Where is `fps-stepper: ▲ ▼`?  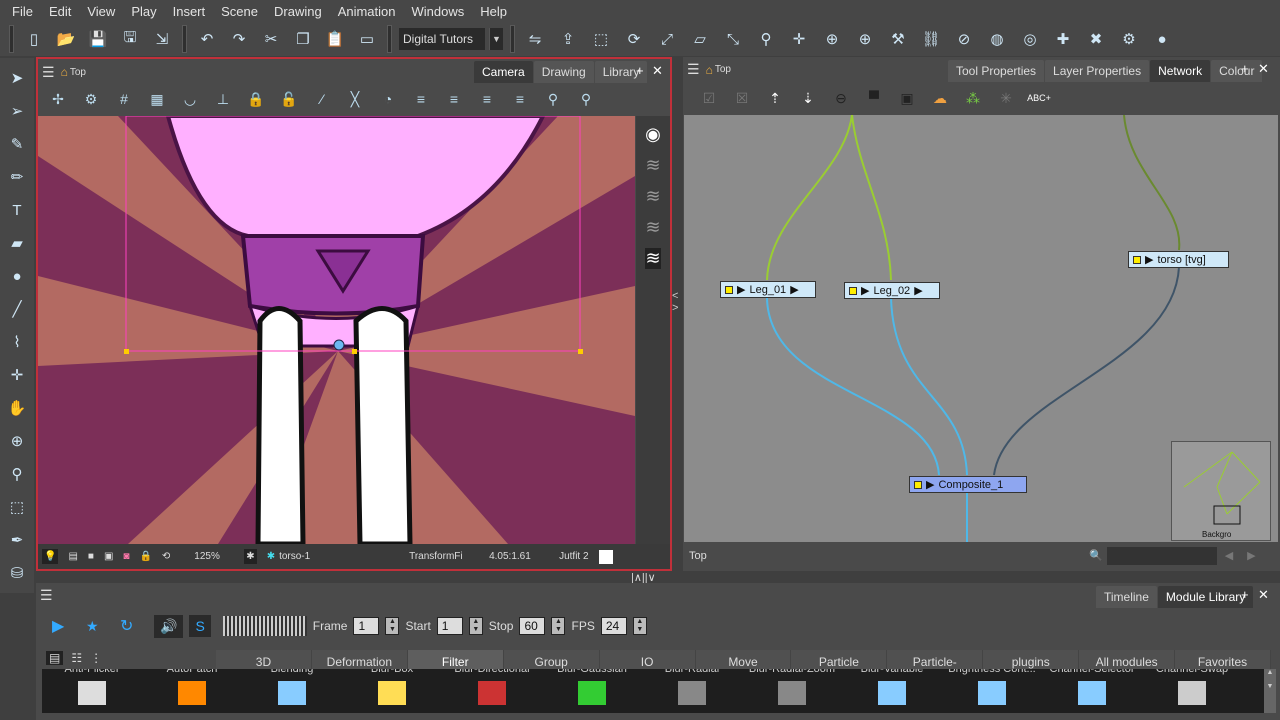
fps-stepper: ▲ ▼ is located at coordinates (639, 626).